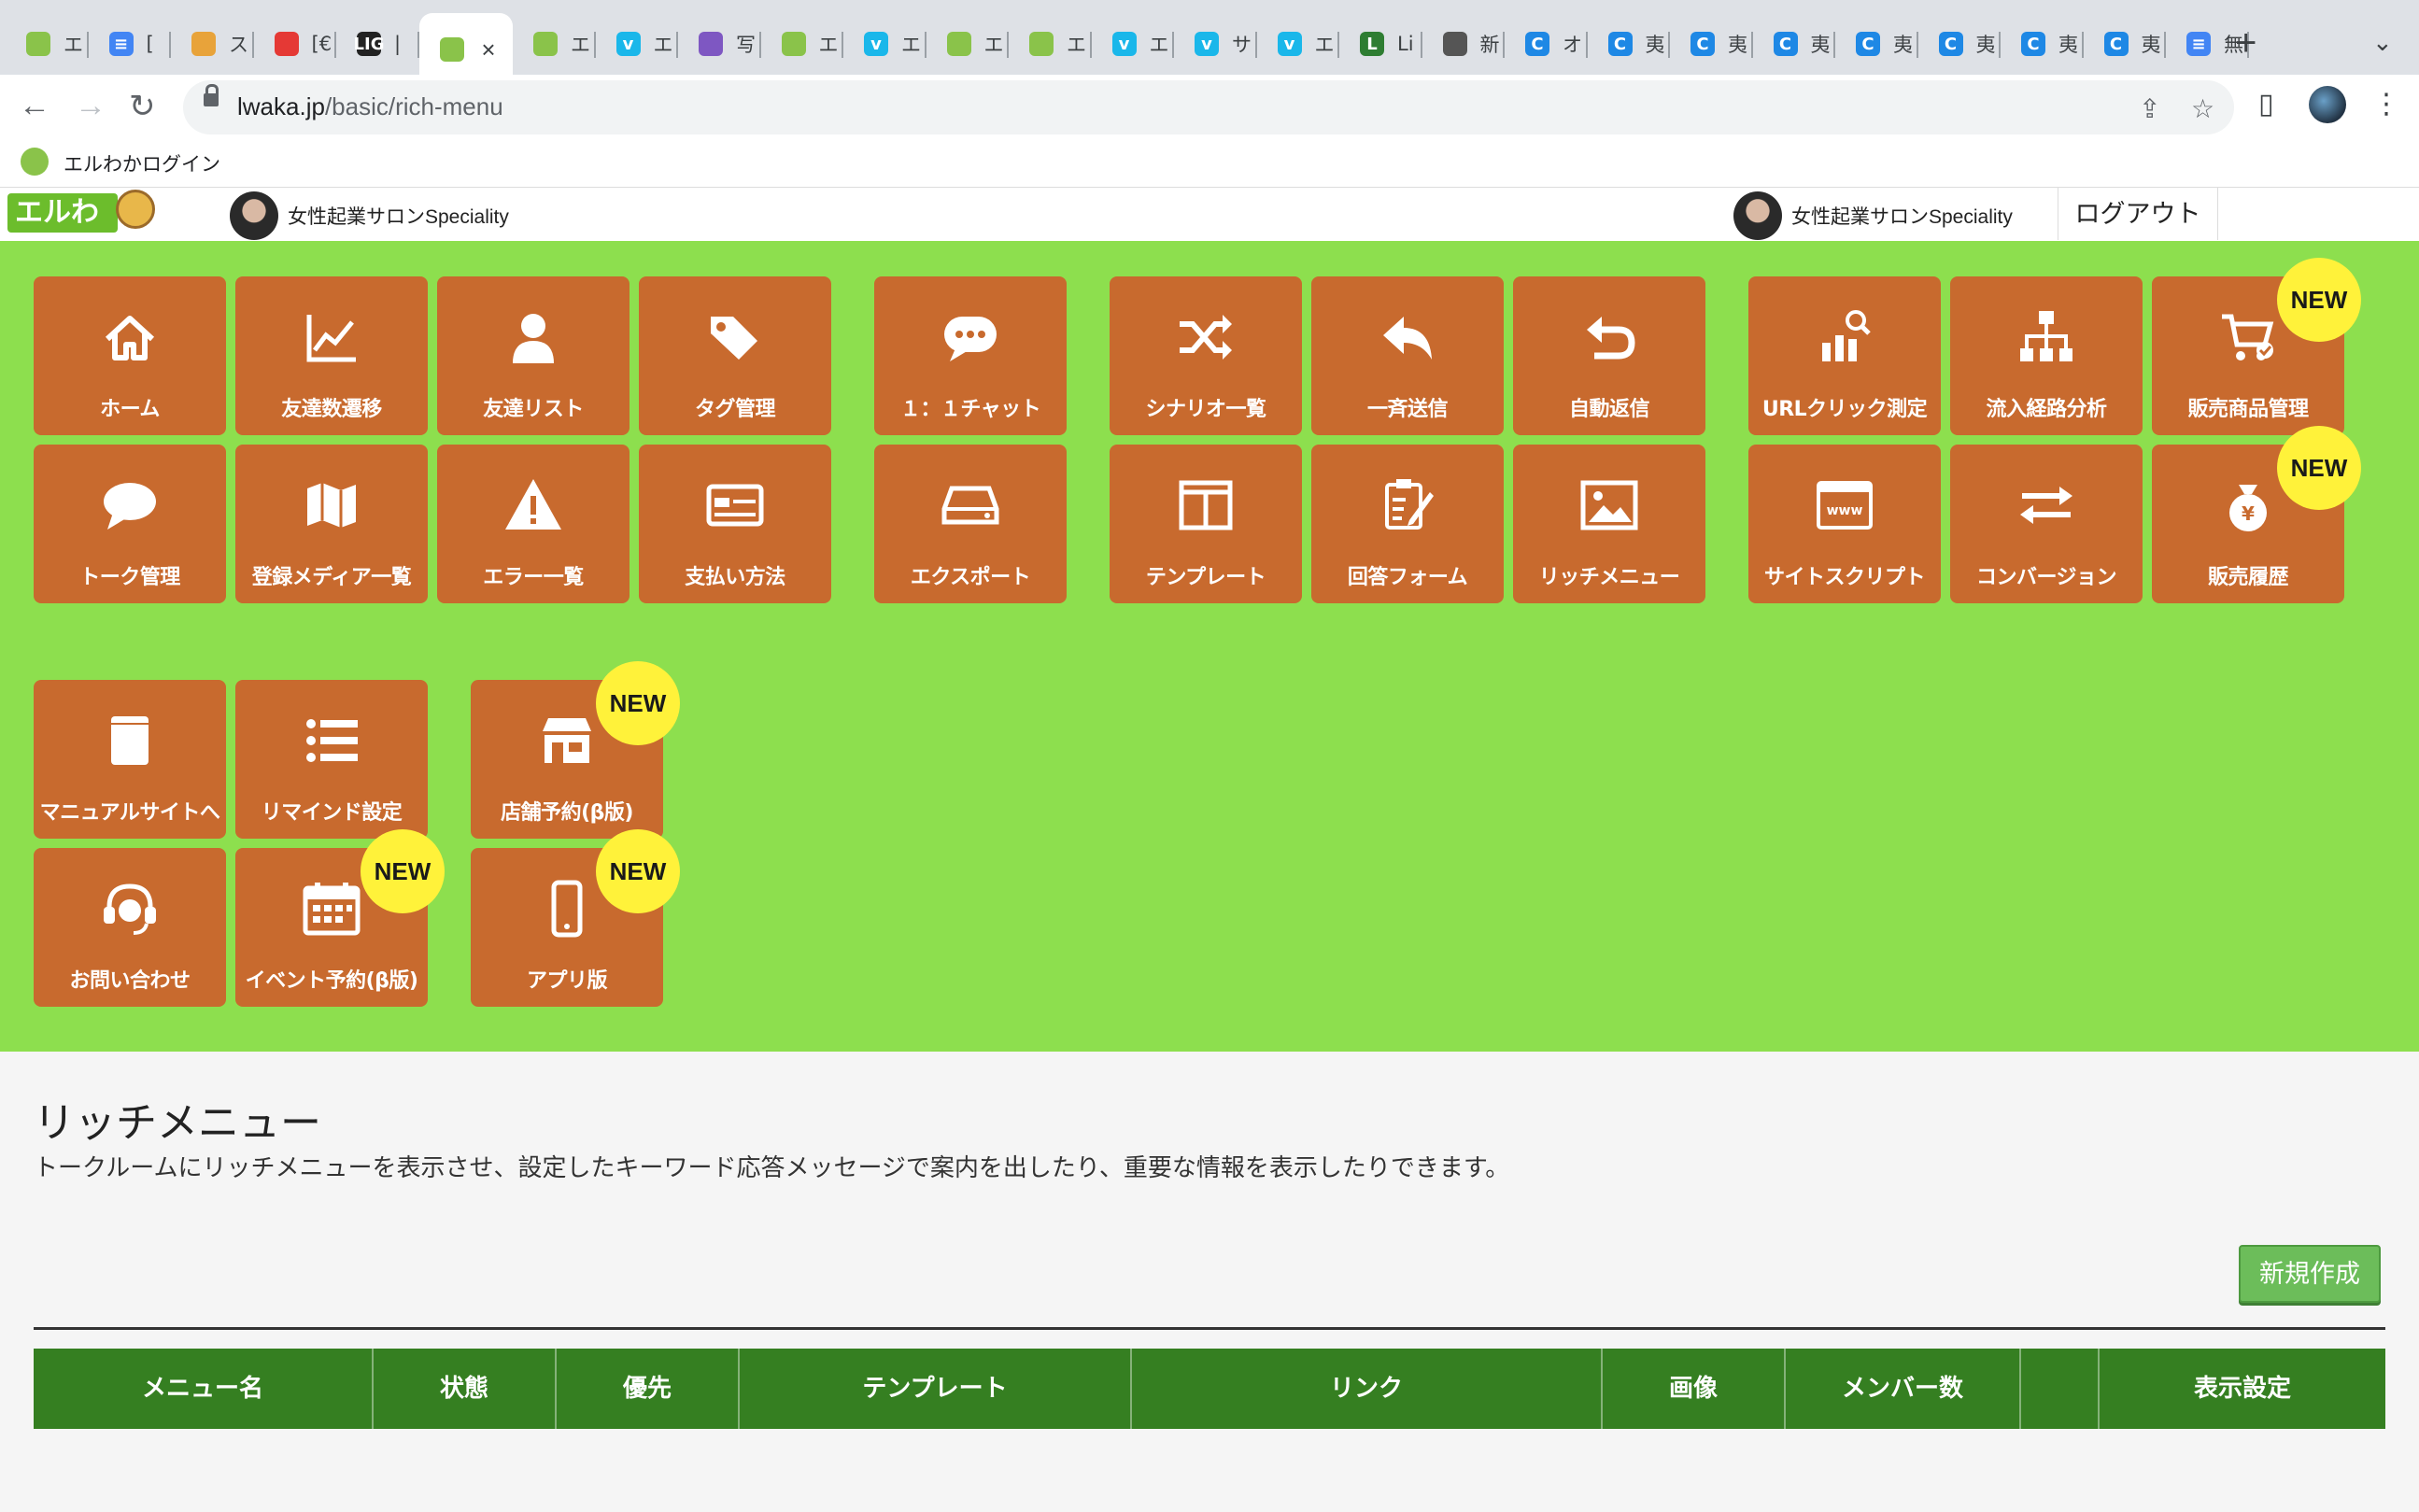  I want to click on browser-tab: 新, so click(1463, 44).